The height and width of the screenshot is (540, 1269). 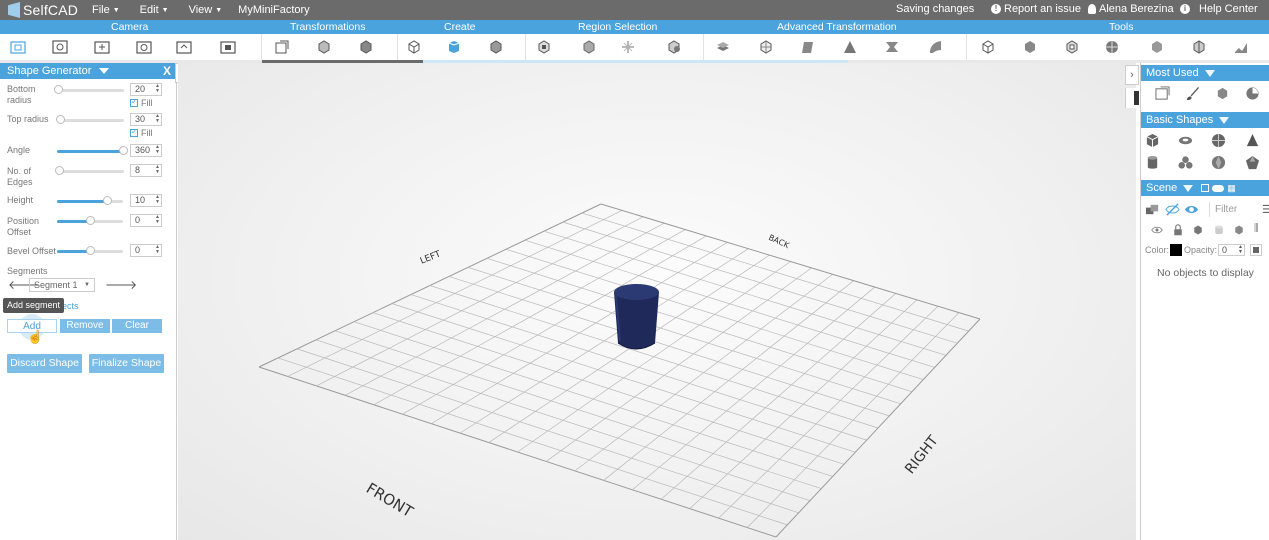 What do you see at coordinates (1256, 228) in the screenshot?
I see `columns-icon: ⫼` at bounding box center [1256, 228].